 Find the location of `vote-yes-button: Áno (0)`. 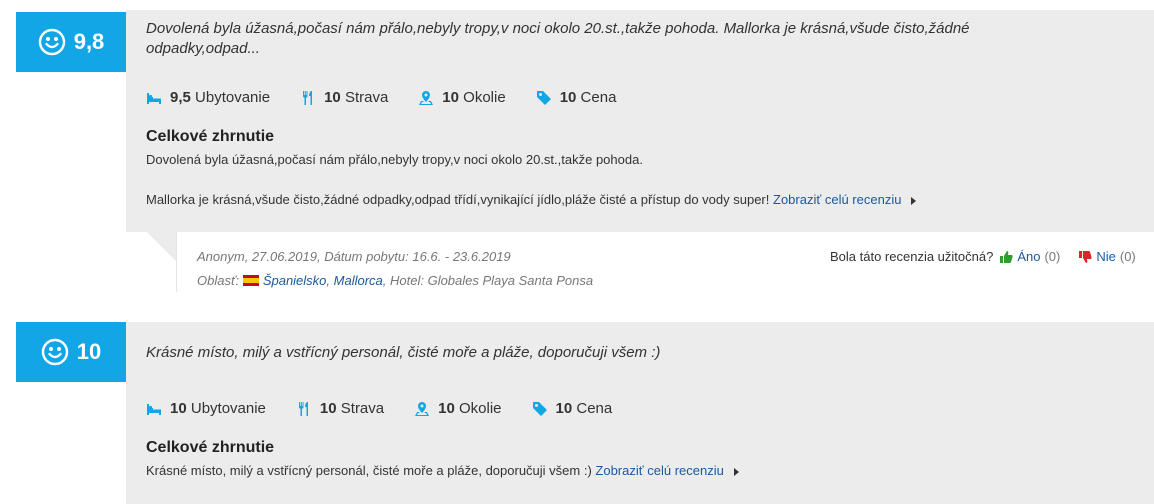

vote-yes-button: Áno (0) is located at coordinates (1029, 256).